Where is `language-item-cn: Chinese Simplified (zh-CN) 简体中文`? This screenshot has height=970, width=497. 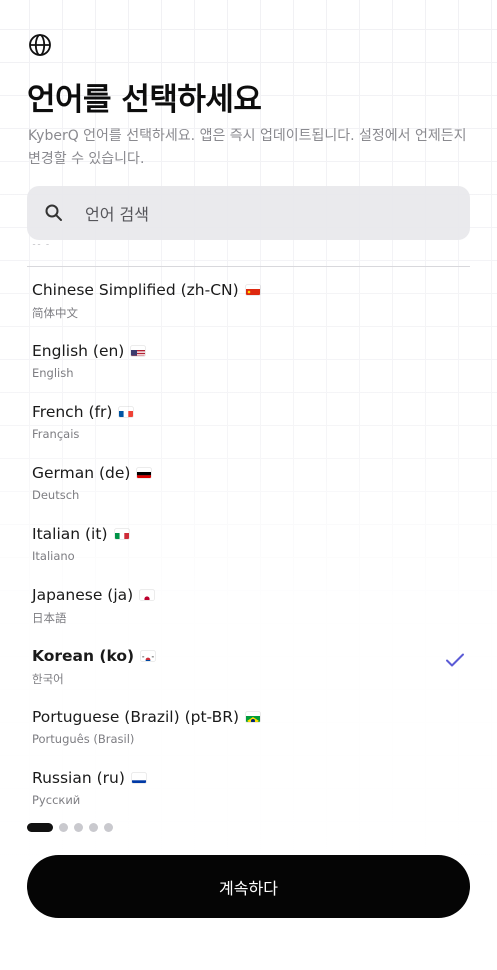
language-item-cn: Chinese Simplified (zh-CN) 简体中文 is located at coordinates (248, 308).